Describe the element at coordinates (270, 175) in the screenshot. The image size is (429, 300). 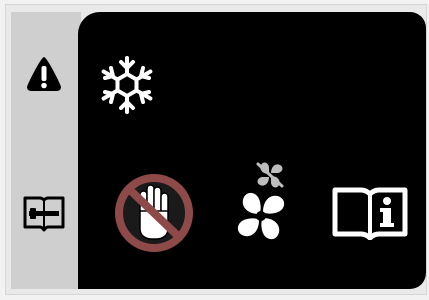
I see `fan-muted-icon` at that location.